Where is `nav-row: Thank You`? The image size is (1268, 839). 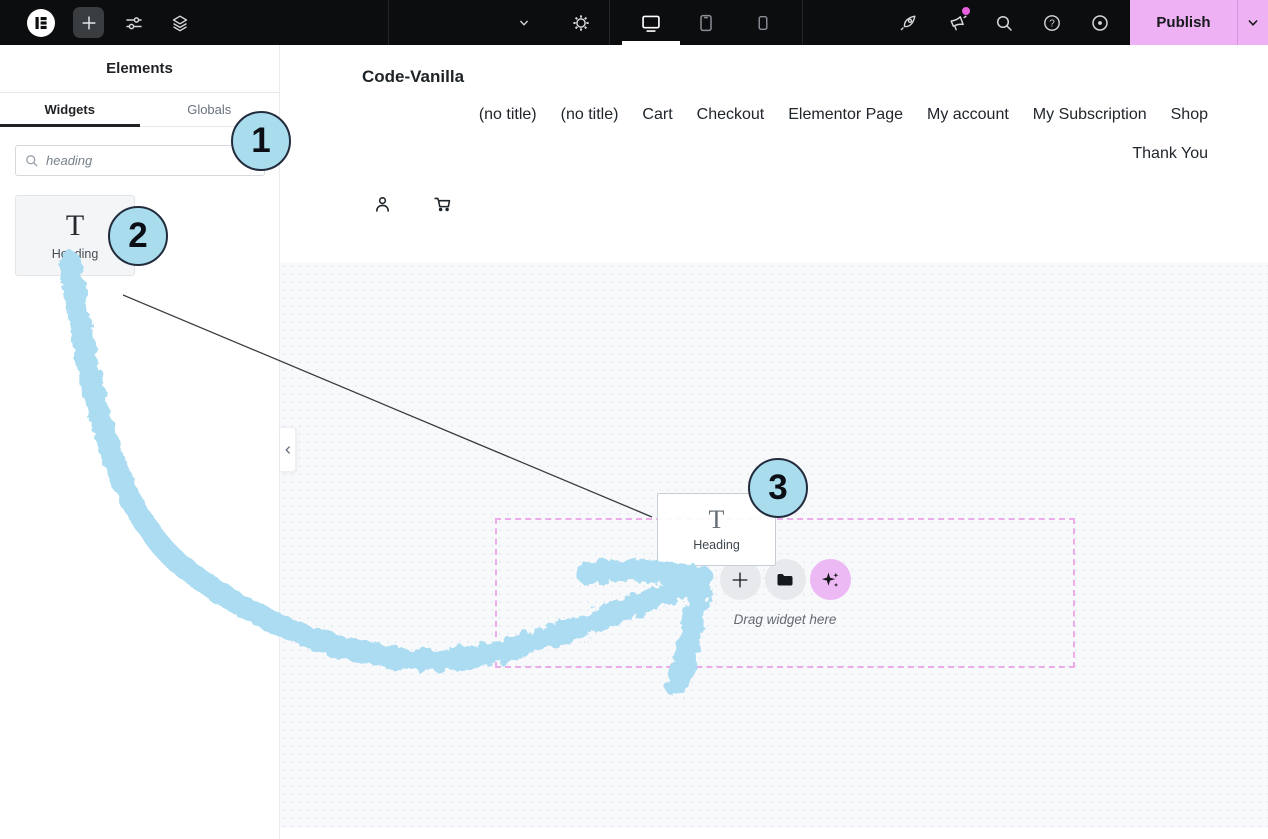
nav-row: Thank You is located at coordinates (1170, 154).